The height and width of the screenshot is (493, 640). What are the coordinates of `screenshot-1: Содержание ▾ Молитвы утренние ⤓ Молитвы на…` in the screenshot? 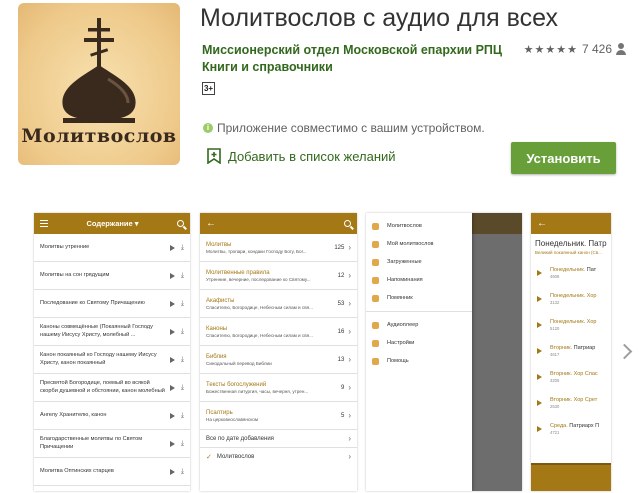 It's located at (112, 352).